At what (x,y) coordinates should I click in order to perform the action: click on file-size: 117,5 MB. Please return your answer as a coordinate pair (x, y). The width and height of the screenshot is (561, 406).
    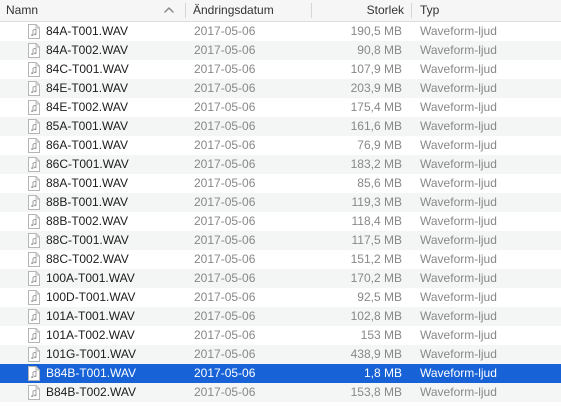
    Looking at the image, I should click on (376, 240).